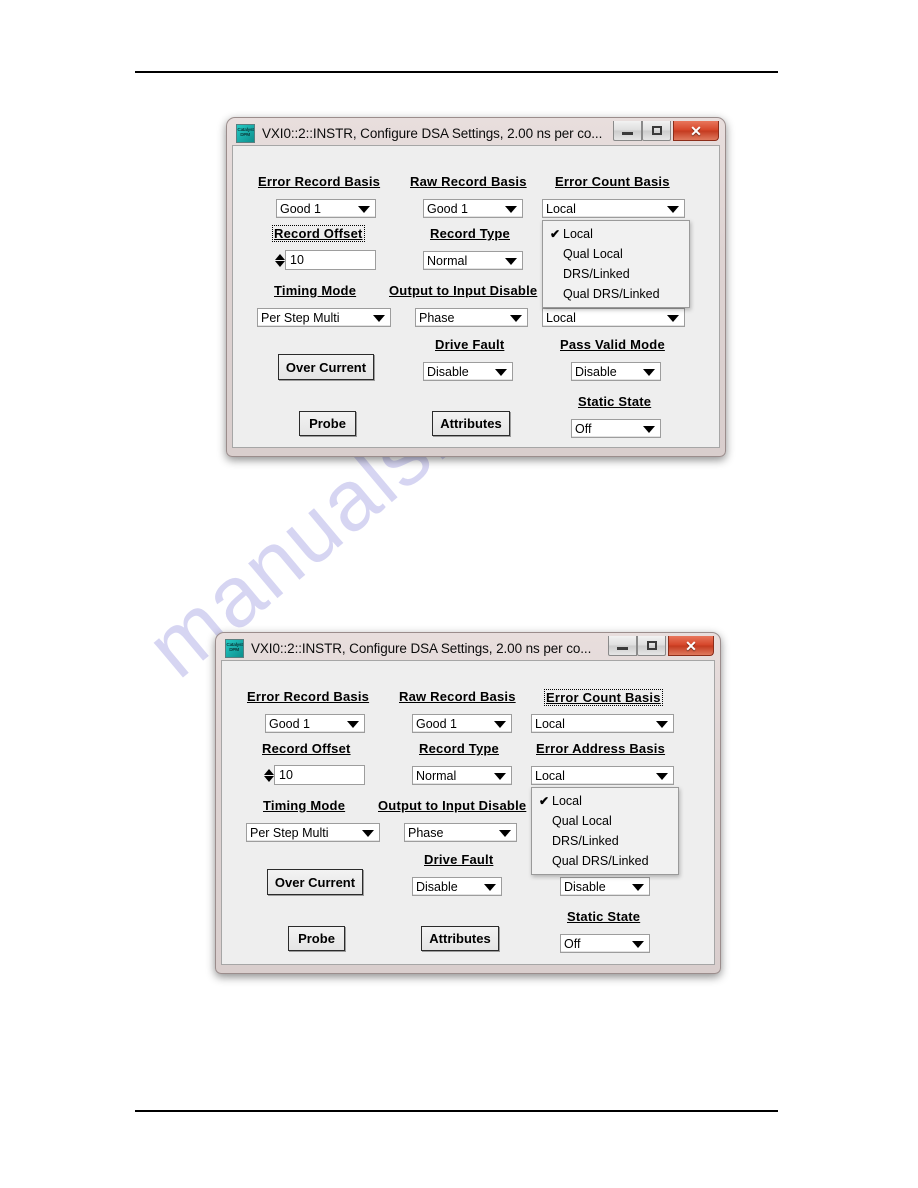 Image resolution: width=918 pixels, height=1188 pixels. I want to click on label-record-offset: Record Offset, so click(318, 233).